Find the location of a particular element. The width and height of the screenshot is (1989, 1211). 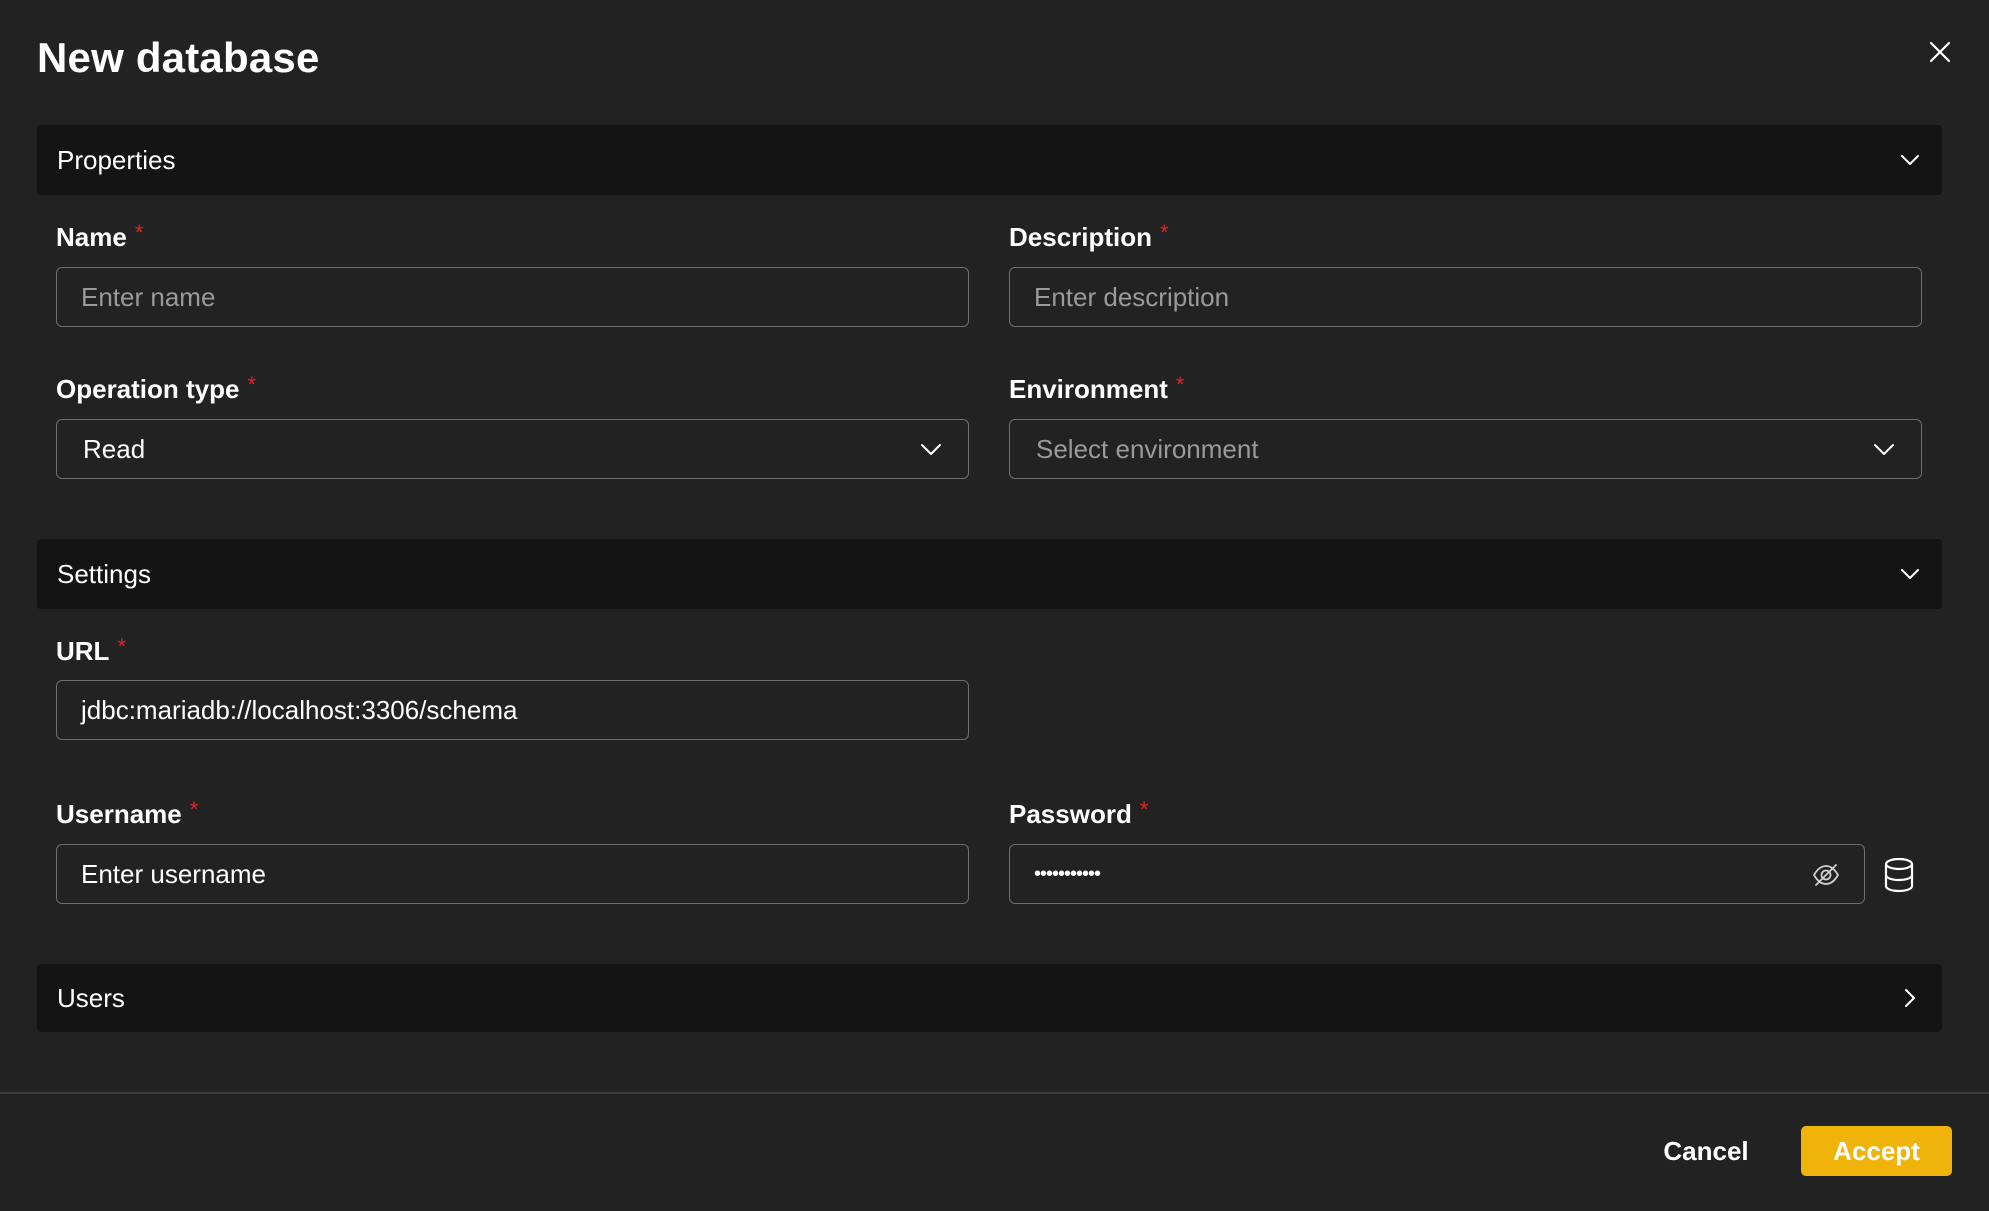

footer-divider is located at coordinates (994, 1093).